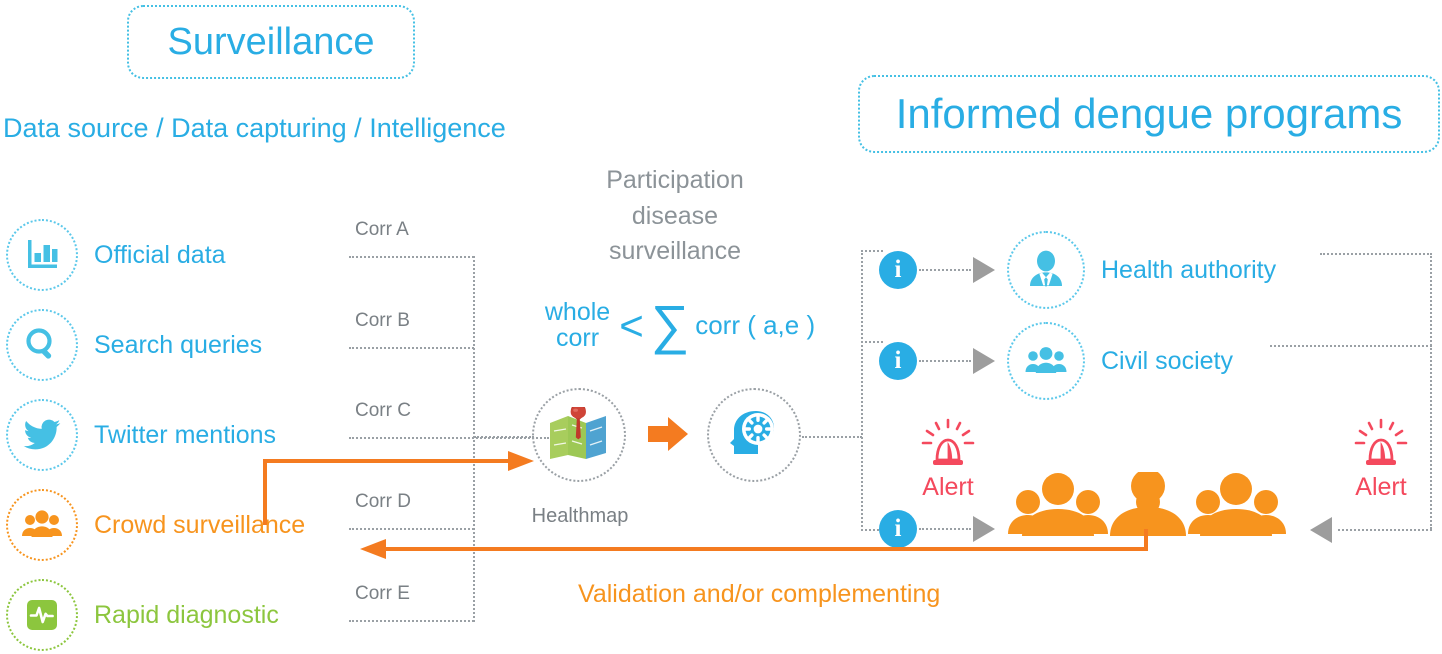 This screenshot has width=1442, height=654. Describe the element at coordinates (521, 461) in the screenshot. I see `crowd-to-healthmap-arrowhead` at that location.